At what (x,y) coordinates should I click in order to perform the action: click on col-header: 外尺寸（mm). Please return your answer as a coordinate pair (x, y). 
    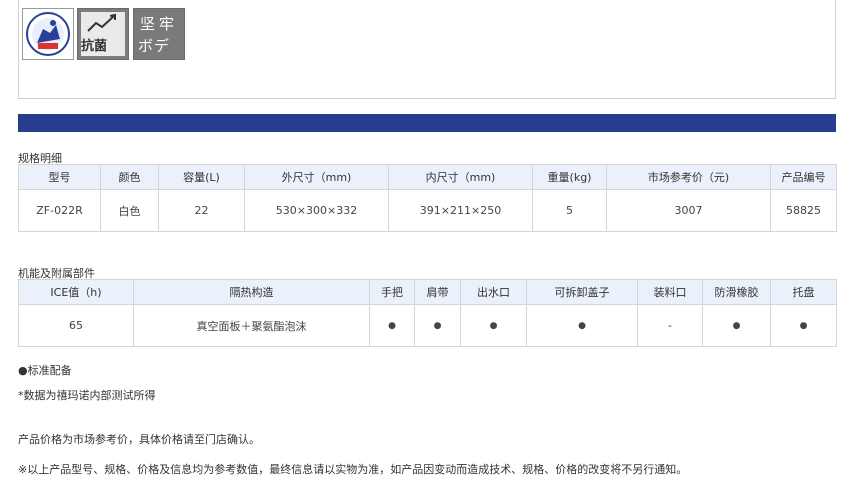
    Looking at the image, I should click on (316, 177).